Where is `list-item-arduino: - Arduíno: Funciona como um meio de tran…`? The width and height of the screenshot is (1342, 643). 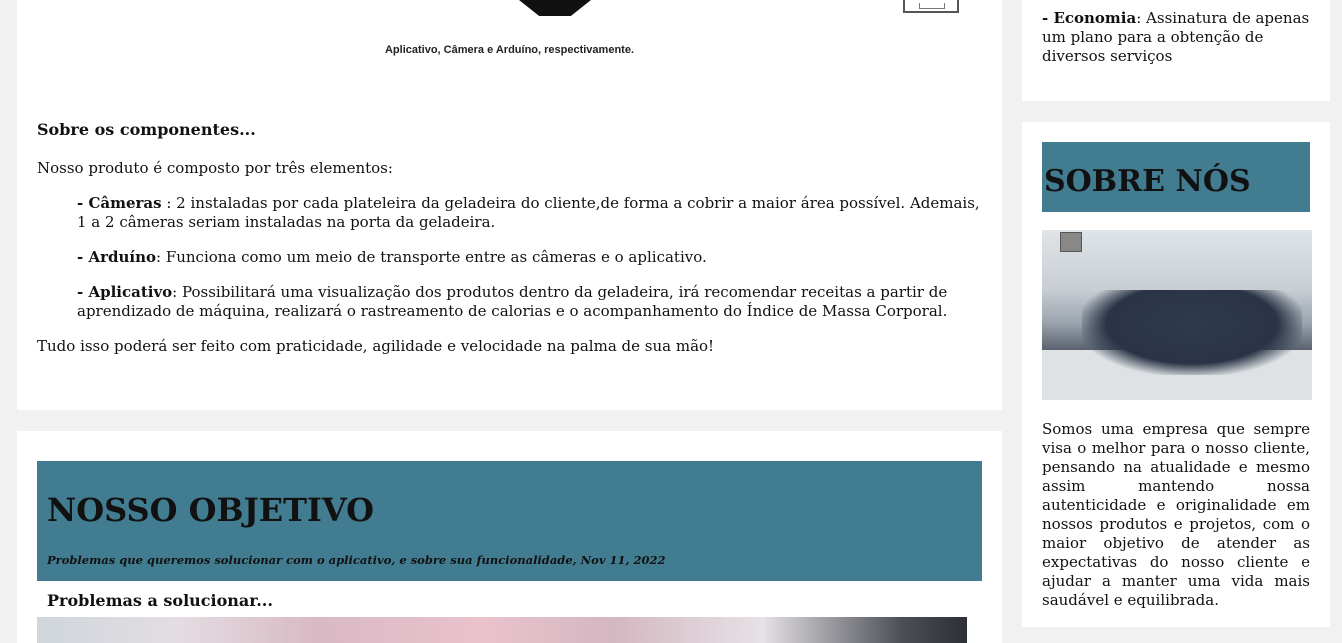 list-item-arduino: - Arduíno: Funciona como um meio de tran… is located at coordinates (529, 257).